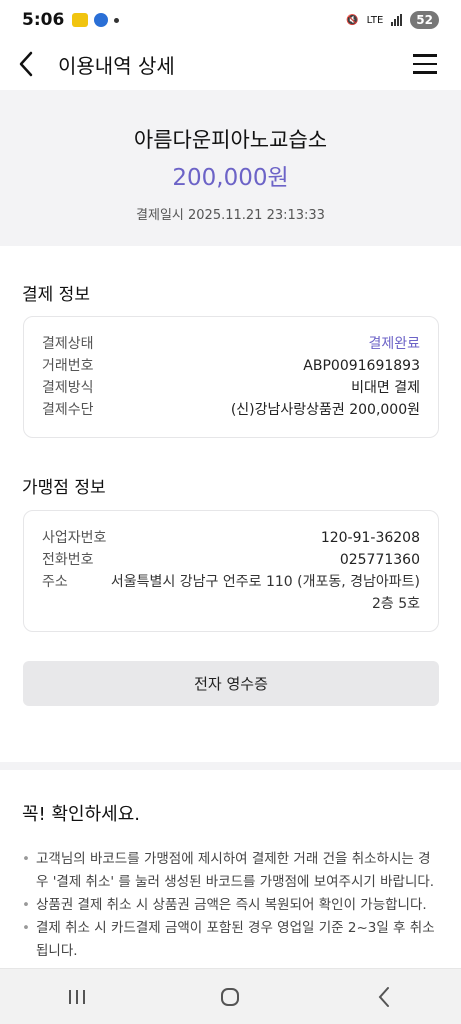 The image size is (461, 1024). Describe the element at coordinates (230, 215) in the screenshot. I see `payment-datetime: 결제일시 2025.11.21 23:13:33` at that location.